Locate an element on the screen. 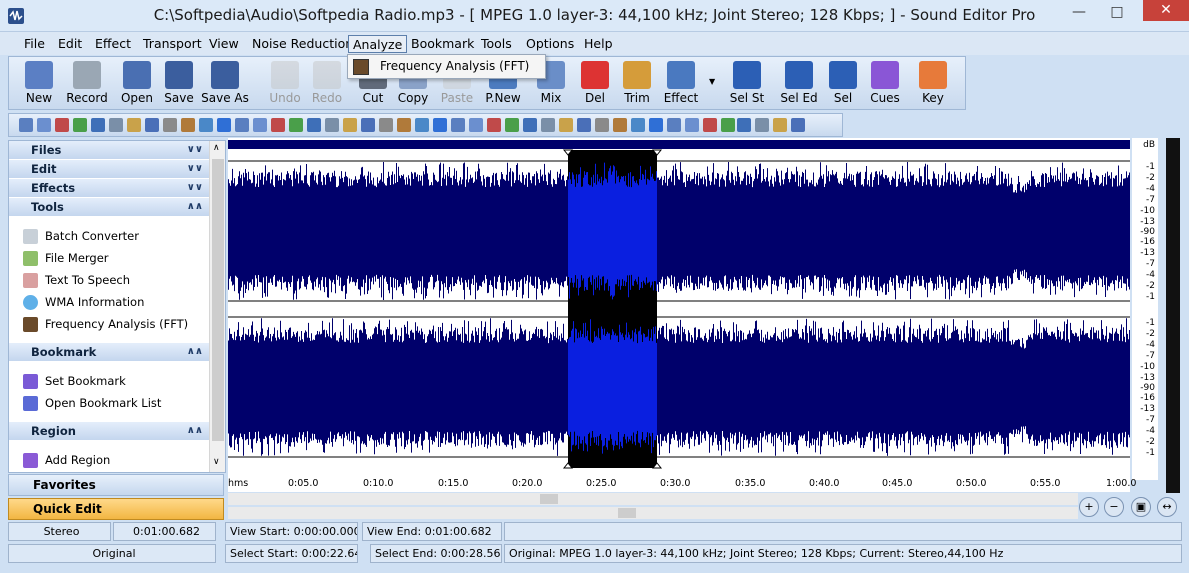 Image resolution: width=1189 pixels, height=573 pixels. sidebar-item-open-bookmark-list: Open Bookmark List is located at coordinates (92, 403).